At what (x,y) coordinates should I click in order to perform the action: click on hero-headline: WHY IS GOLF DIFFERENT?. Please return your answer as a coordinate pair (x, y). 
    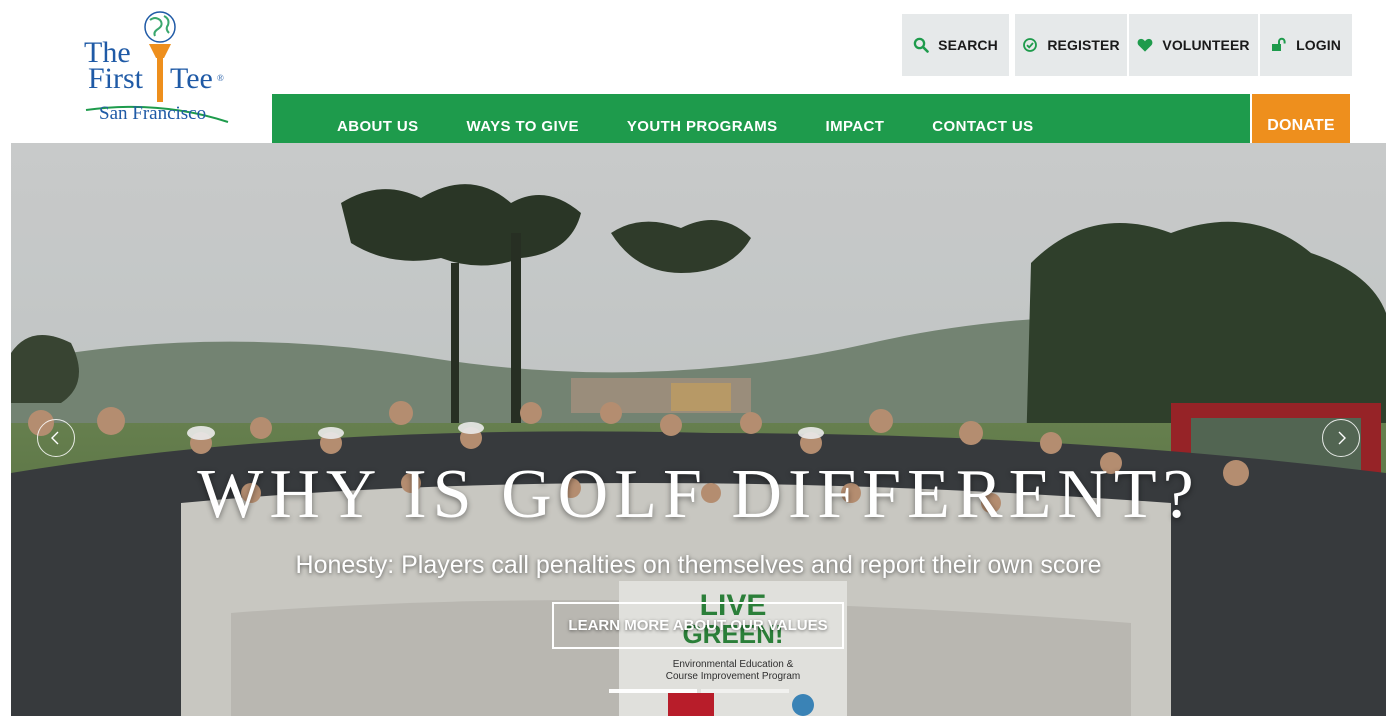
    Looking at the image, I should click on (698, 494).